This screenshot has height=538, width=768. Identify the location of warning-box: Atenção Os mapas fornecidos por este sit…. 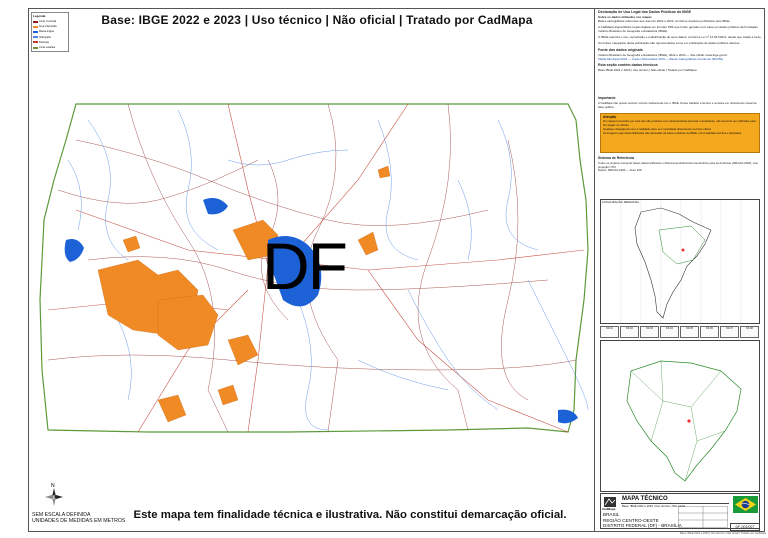
(680, 133).